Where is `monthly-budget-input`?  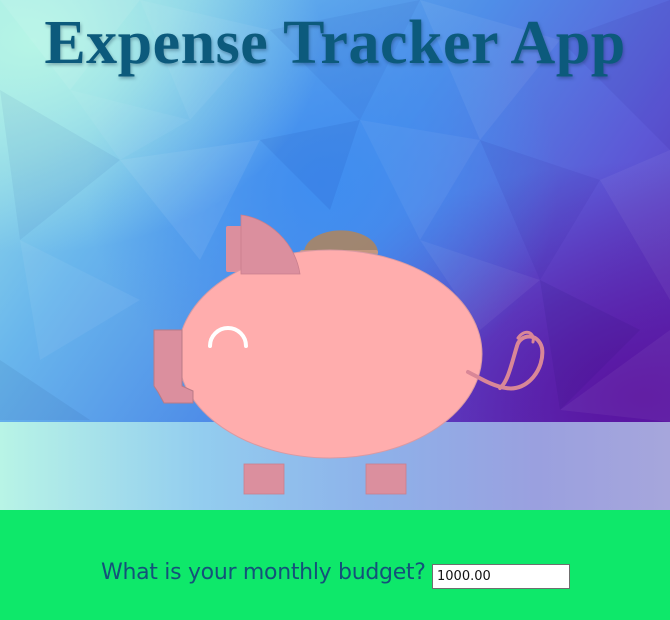
monthly-budget-input is located at coordinates (501, 576).